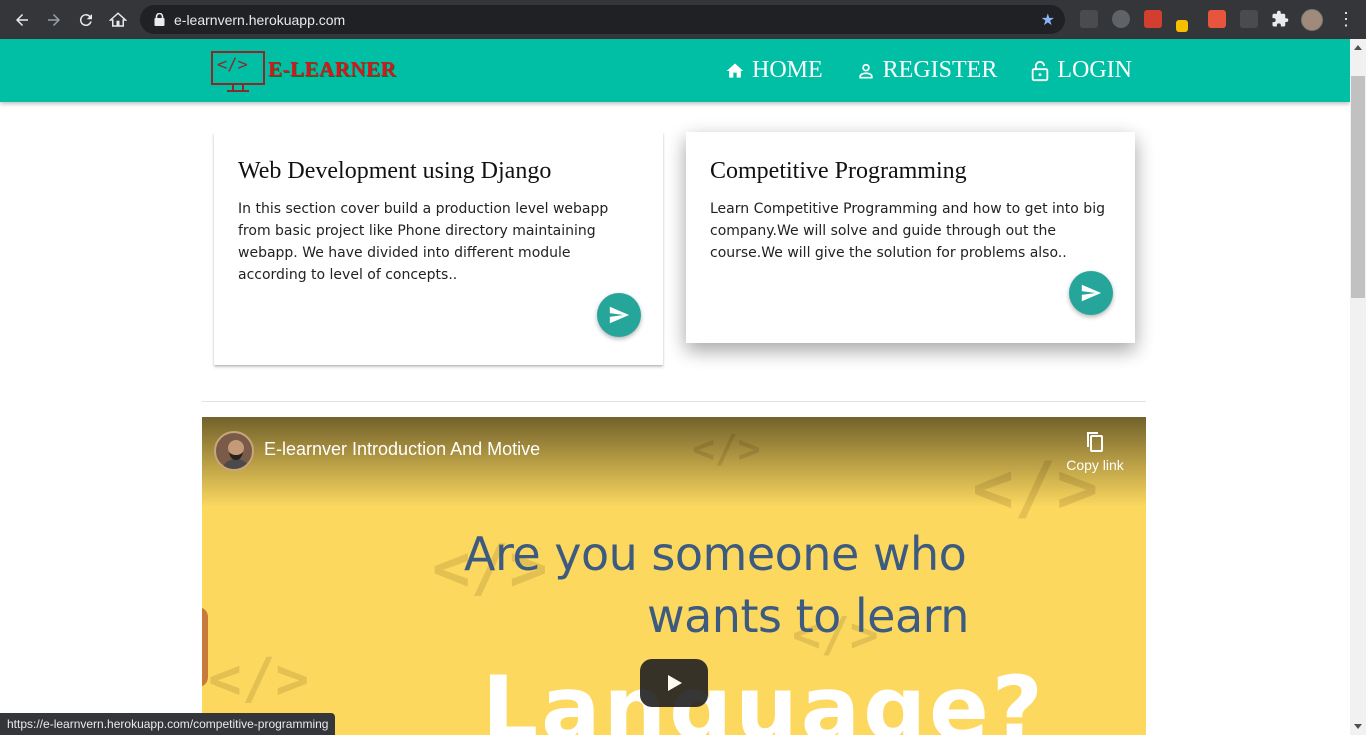 This screenshot has width=1366, height=735. Describe the element at coordinates (787, 70) in the screenshot. I see `nav-home-label: HOME` at that location.